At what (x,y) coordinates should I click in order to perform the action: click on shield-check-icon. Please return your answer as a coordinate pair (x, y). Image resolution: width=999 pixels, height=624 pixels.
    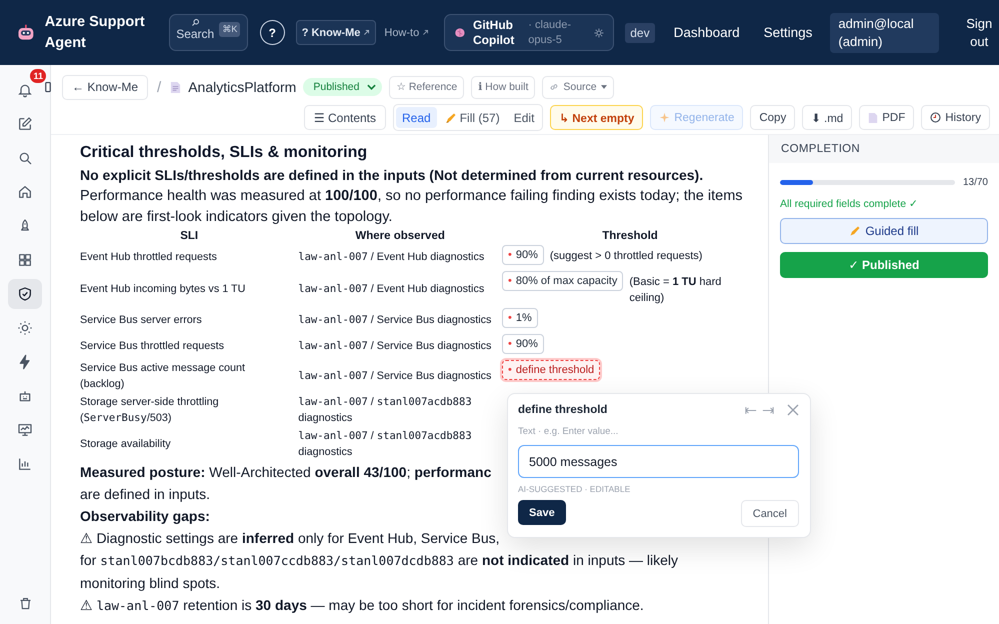
    Looking at the image, I should click on (25, 294).